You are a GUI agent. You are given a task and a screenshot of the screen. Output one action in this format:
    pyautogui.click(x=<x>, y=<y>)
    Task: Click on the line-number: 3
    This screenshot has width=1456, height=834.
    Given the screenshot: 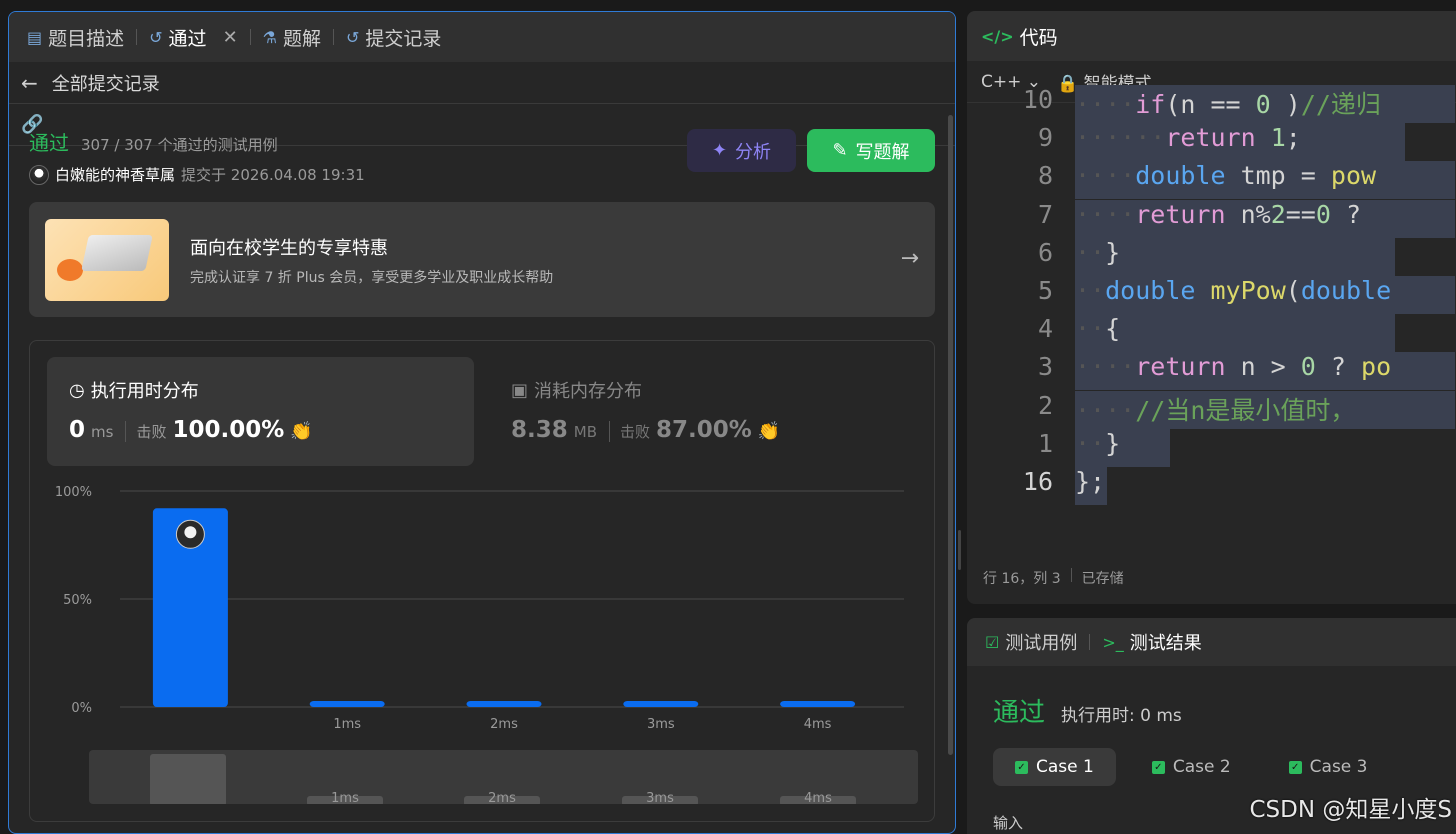 What is the action you would take?
    pyautogui.click(x=1045, y=367)
    